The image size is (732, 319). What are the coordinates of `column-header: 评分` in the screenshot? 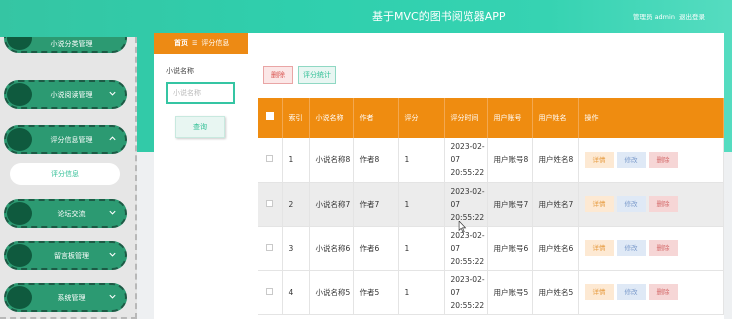 It's located at (421, 118).